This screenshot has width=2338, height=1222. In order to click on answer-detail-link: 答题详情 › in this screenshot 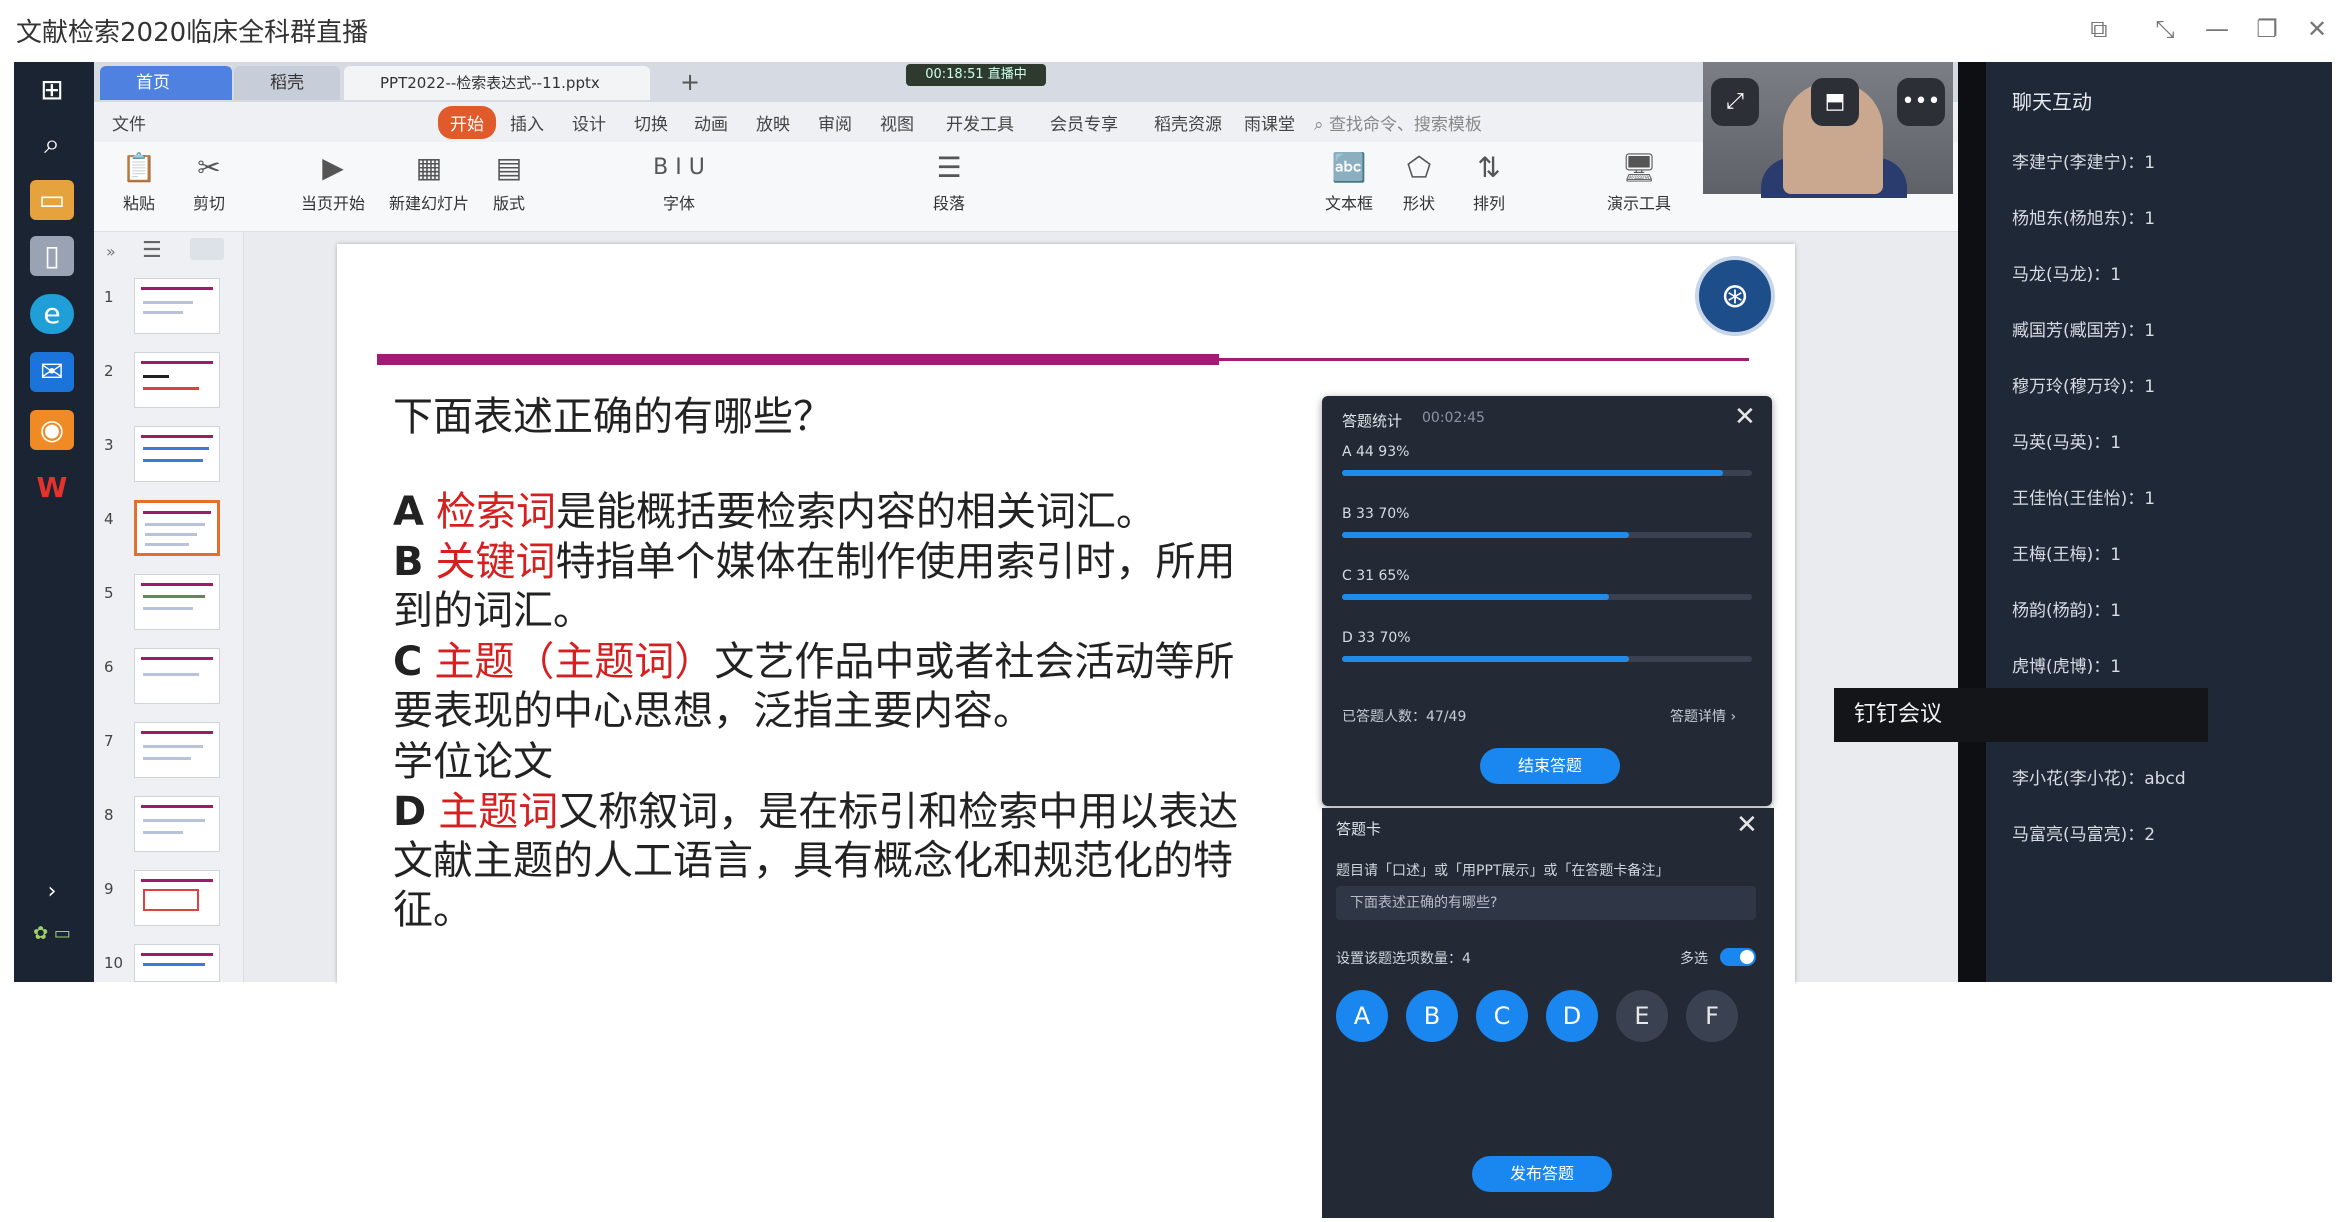, I will do `click(1703, 716)`.